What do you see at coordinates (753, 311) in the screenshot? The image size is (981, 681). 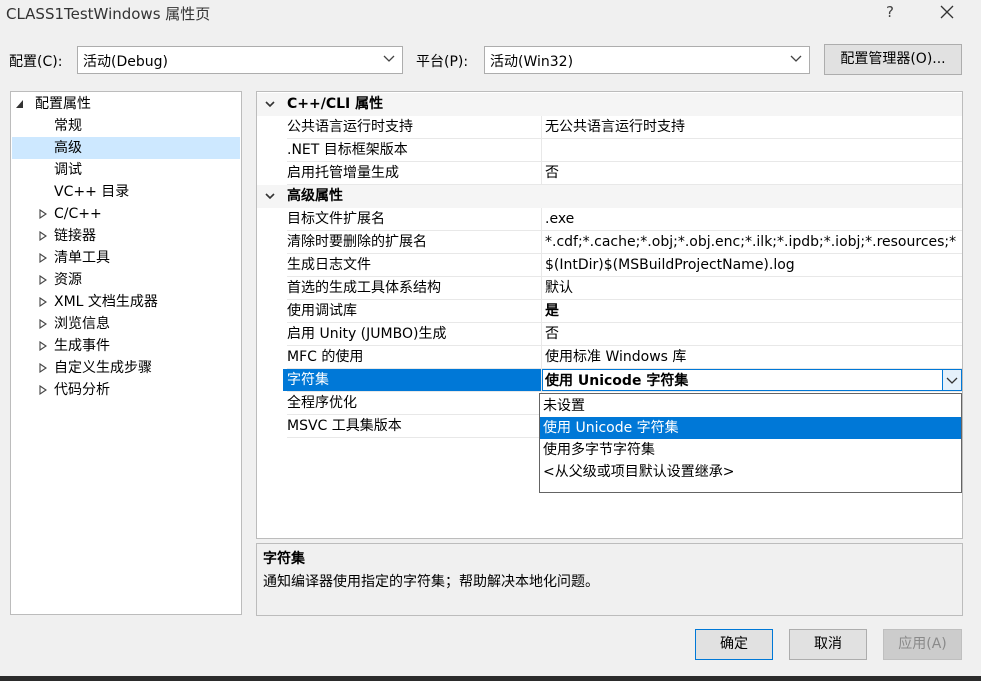 I see `property-value: 是` at bounding box center [753, 311].